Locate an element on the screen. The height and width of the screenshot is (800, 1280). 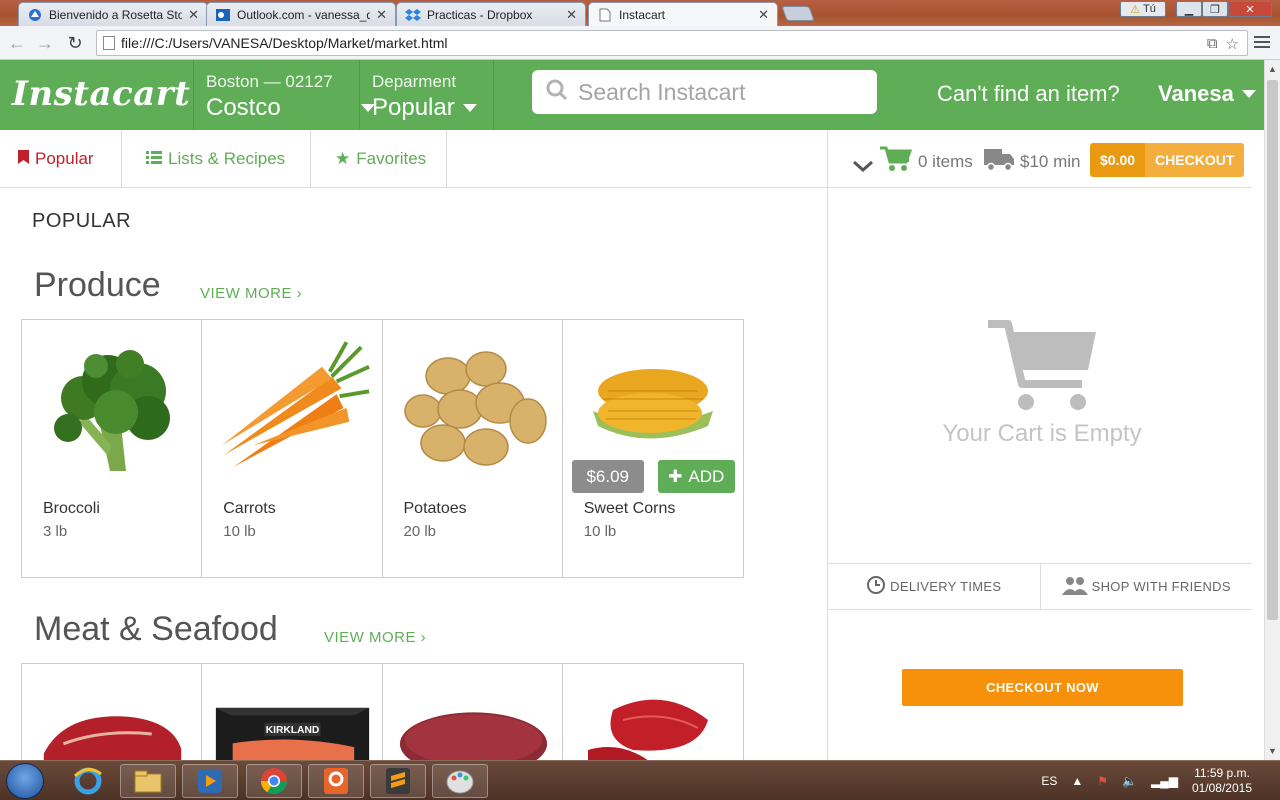
star-icon: ★ is located at coordinates (343, 158).